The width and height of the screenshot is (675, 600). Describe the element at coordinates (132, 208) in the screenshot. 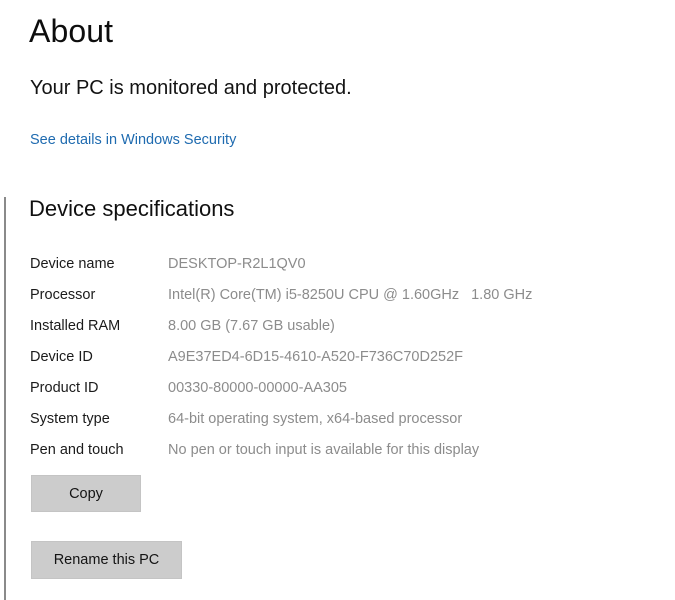

I see `device-specifications-heading: Device specifications` at that location.